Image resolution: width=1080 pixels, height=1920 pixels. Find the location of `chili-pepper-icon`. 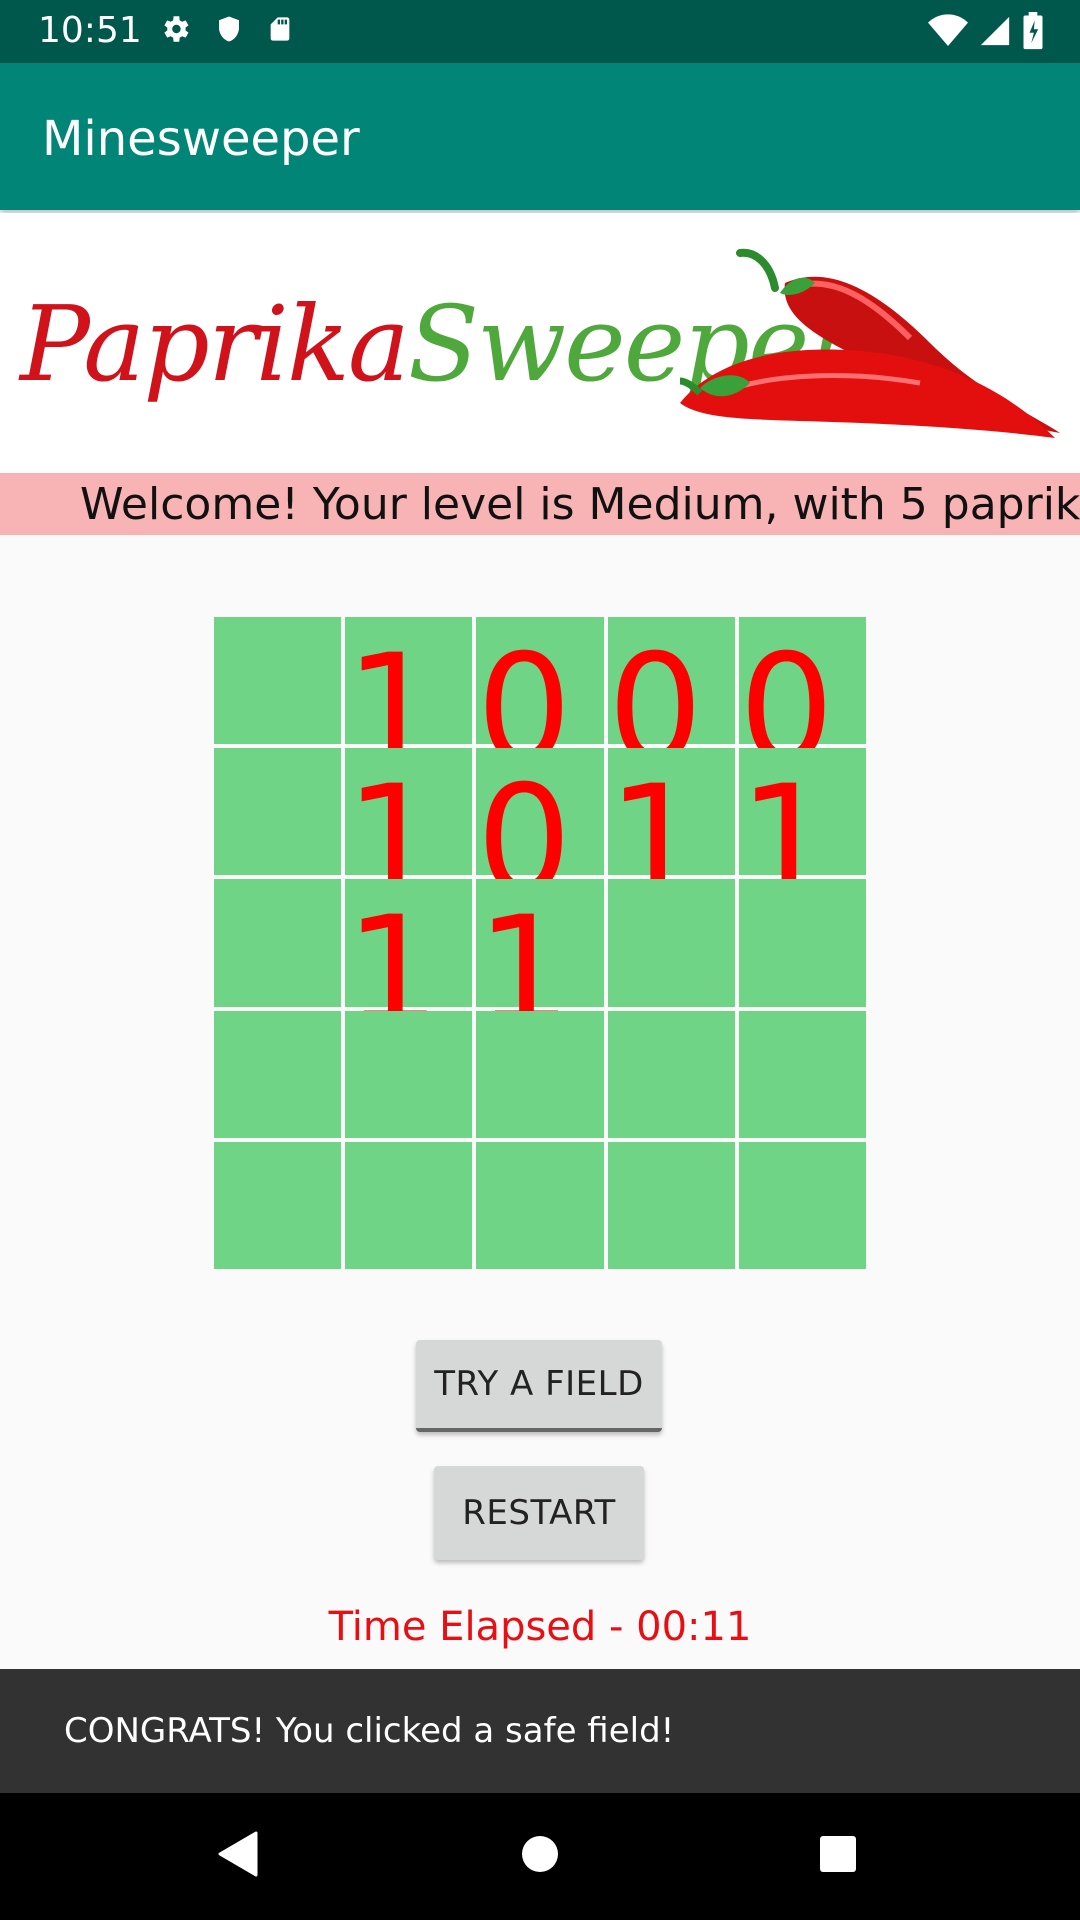

chili-pepper-icon is located at coordinates (870, 343).